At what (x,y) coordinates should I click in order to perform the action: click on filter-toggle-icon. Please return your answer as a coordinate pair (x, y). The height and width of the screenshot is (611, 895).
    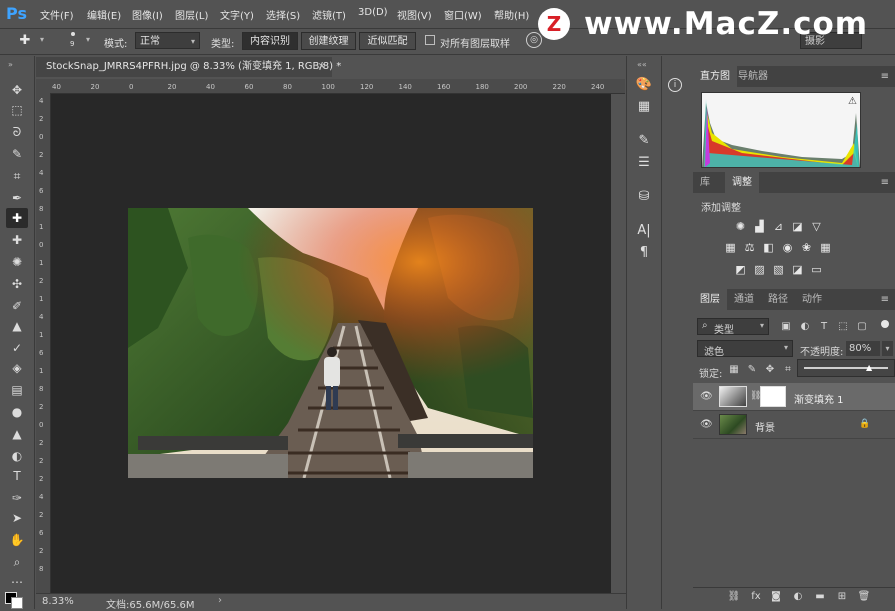
    Looking at the image, I should click on (885, 324).